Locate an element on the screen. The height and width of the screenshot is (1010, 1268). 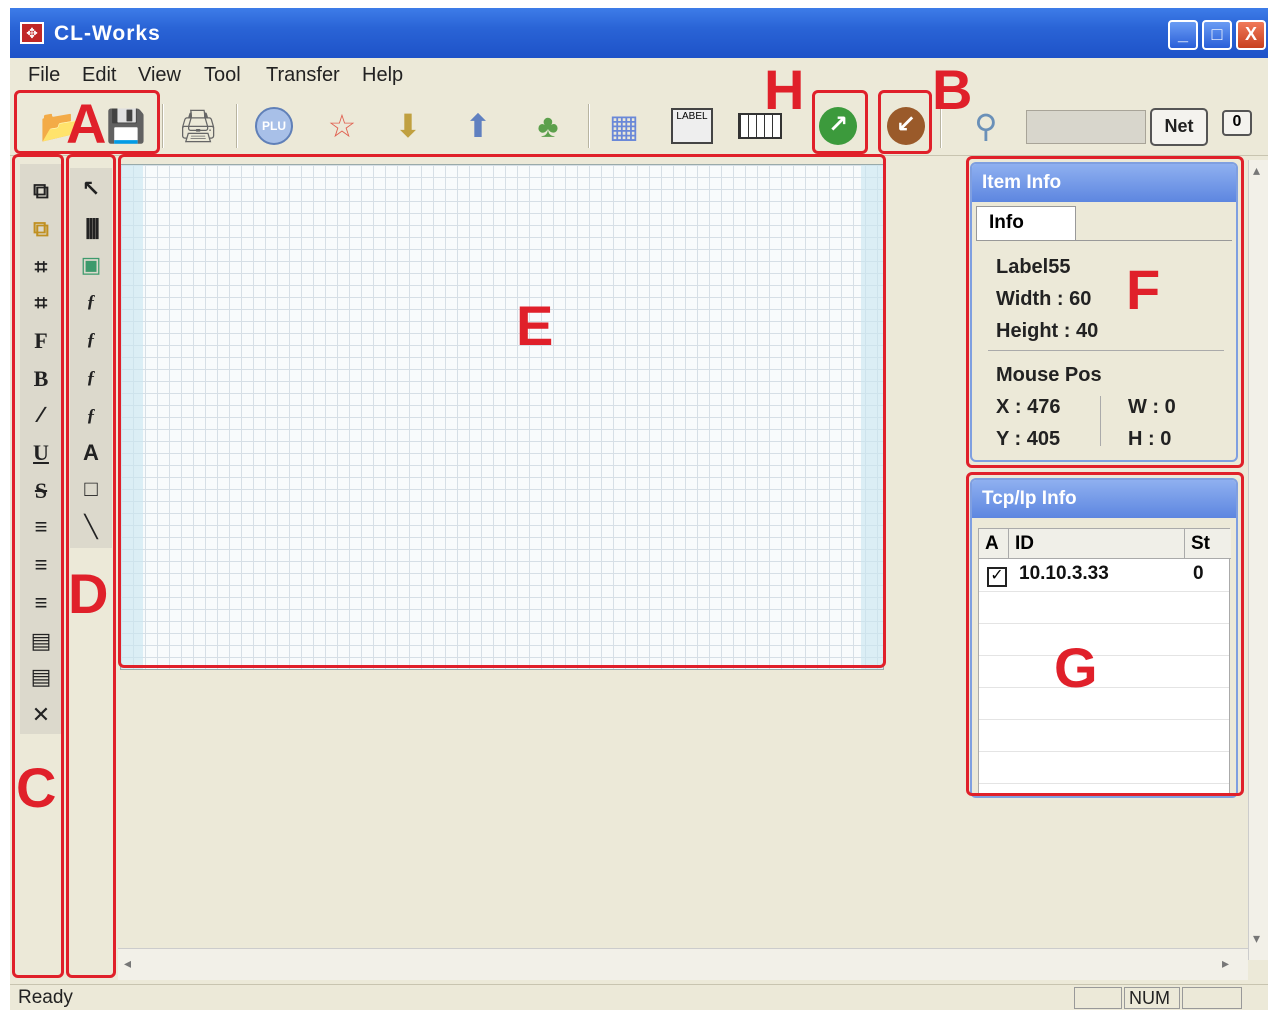
net-button: Net is located at coordinates (1179, 127).